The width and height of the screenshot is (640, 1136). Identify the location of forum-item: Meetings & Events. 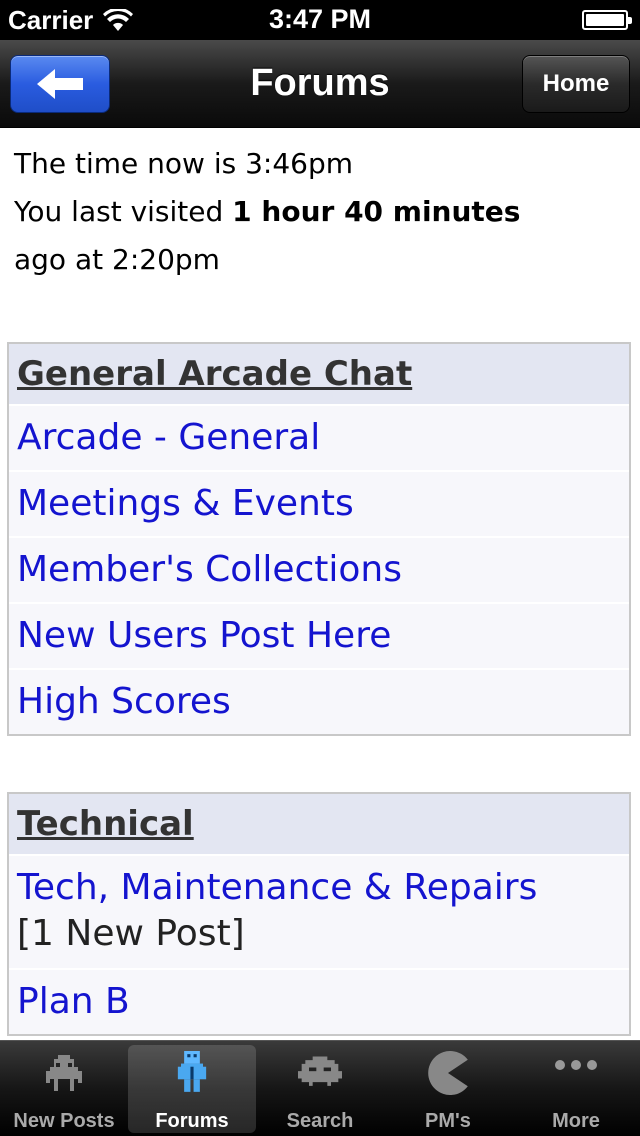
(319, 503).